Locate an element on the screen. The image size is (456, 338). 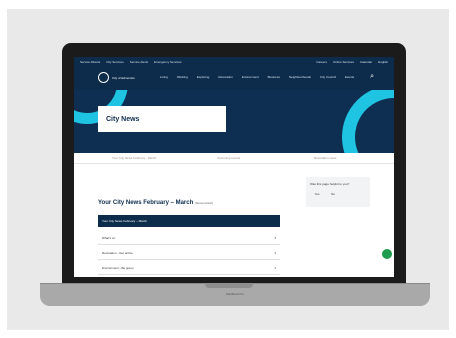
accordion-row: Recreation - Get active ▾ is located at coordinates (189, 253).